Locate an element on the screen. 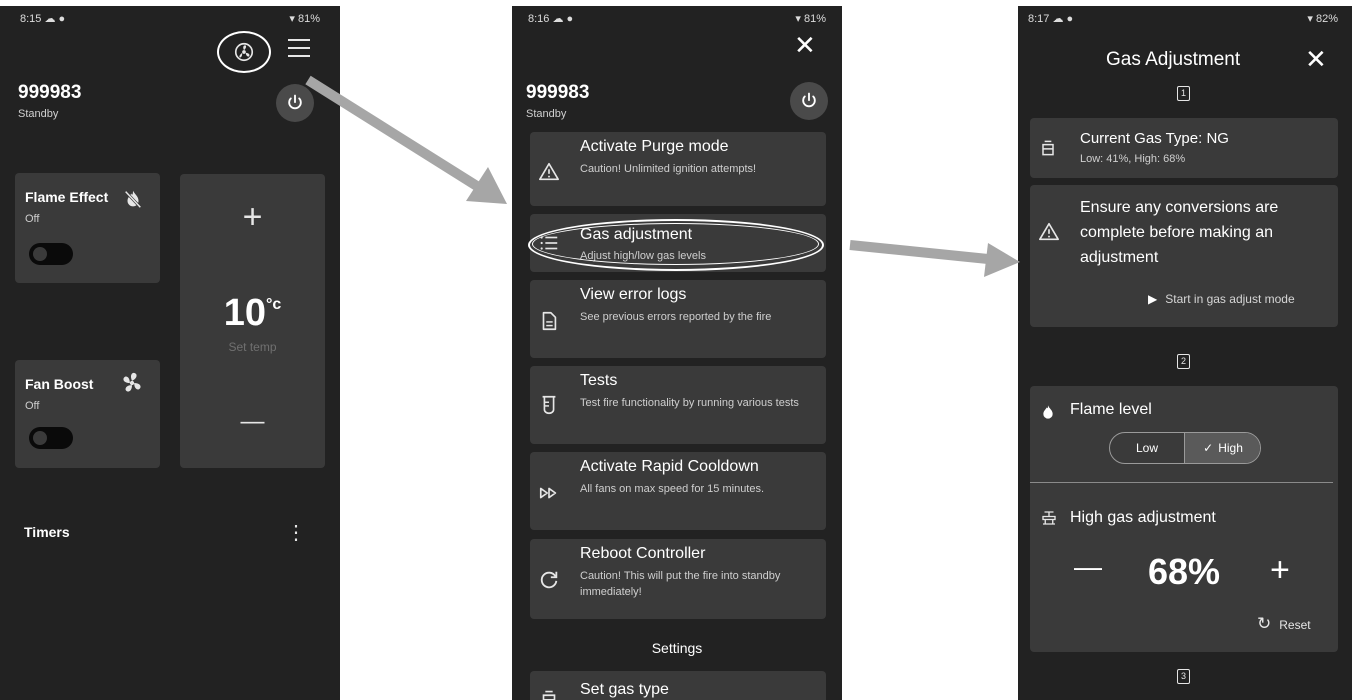 The image size is (1352, 700). high-label: High is located at coordinates (1230, 448).